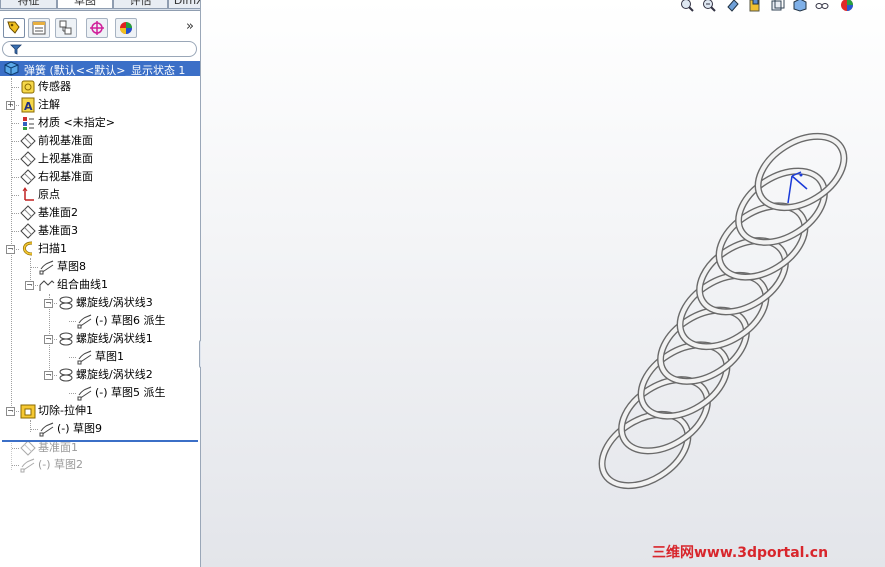  What do you see at coordinates (28, 123) in the screenshot?
I see `material-icon` at bounding box center [28, 123].